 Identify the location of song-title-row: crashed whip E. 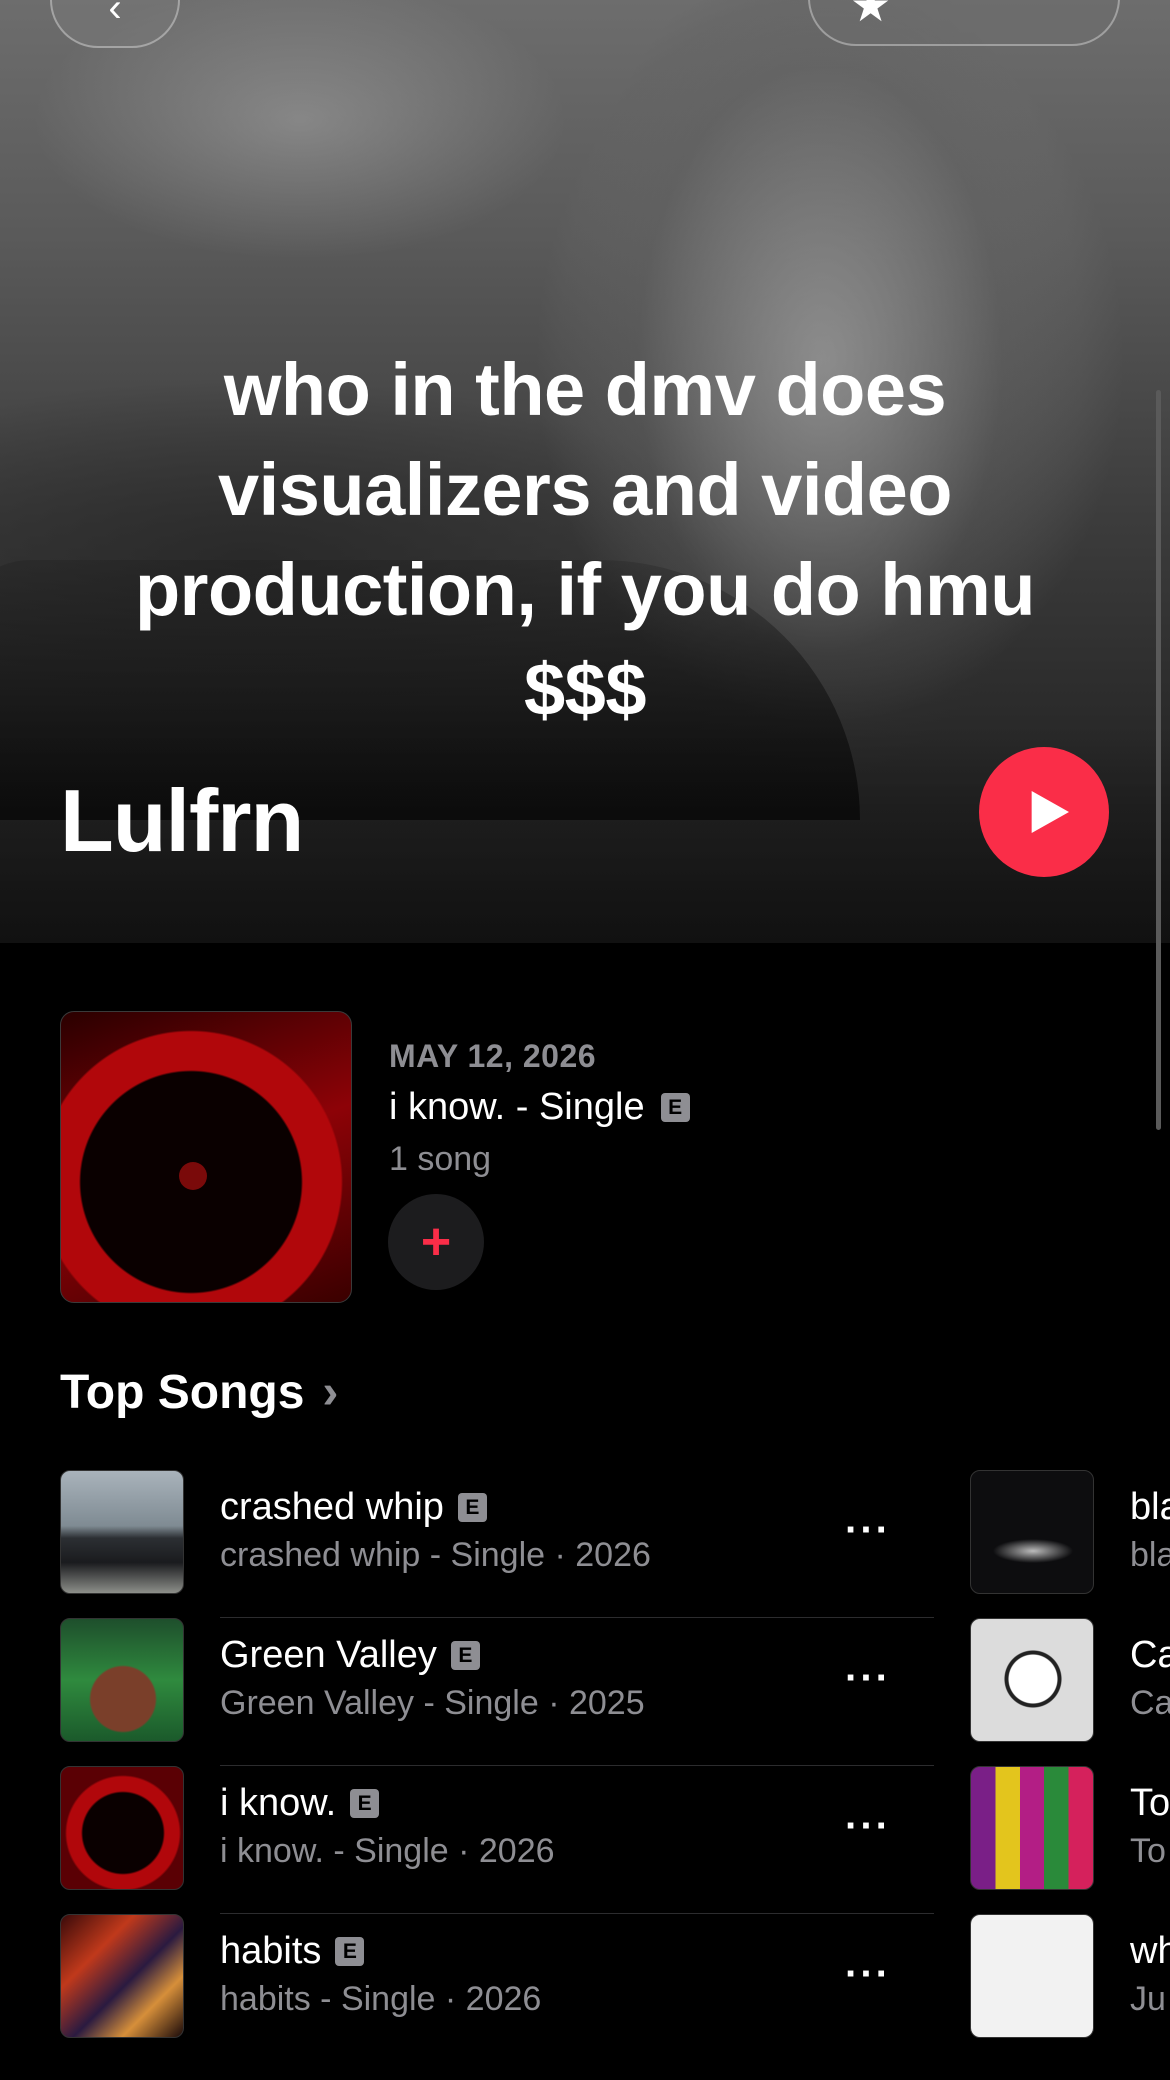
(353, 1507).